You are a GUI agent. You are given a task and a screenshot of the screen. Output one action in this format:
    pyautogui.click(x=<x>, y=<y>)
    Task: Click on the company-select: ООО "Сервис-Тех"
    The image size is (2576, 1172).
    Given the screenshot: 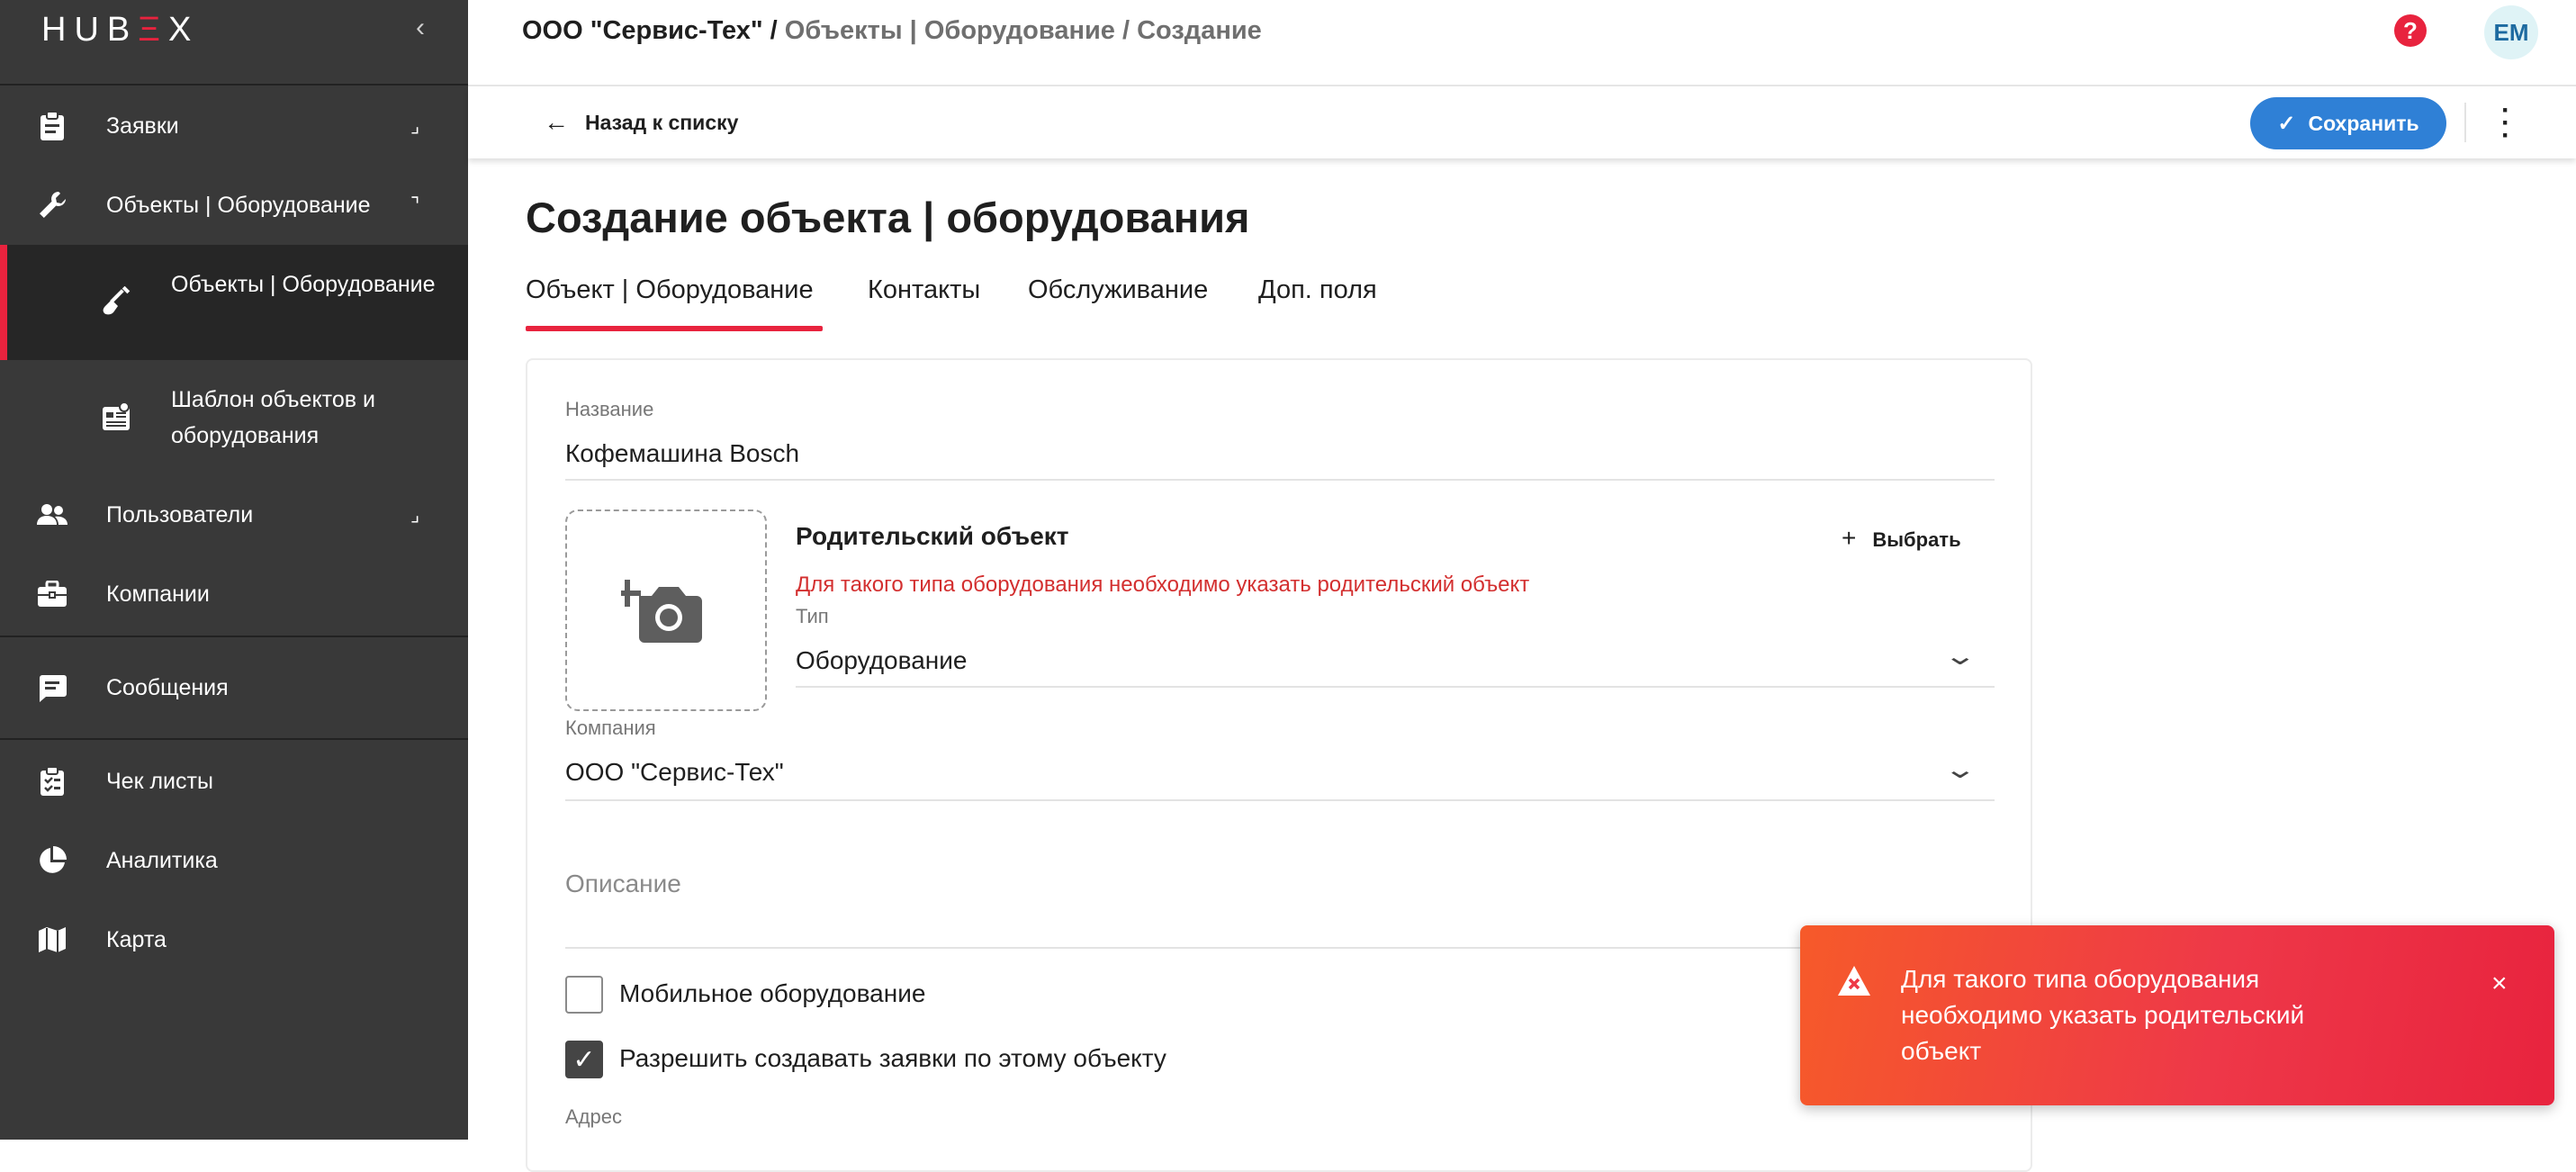 What is the action you would take?
    pyautogui.click(x=674, y=772)
    